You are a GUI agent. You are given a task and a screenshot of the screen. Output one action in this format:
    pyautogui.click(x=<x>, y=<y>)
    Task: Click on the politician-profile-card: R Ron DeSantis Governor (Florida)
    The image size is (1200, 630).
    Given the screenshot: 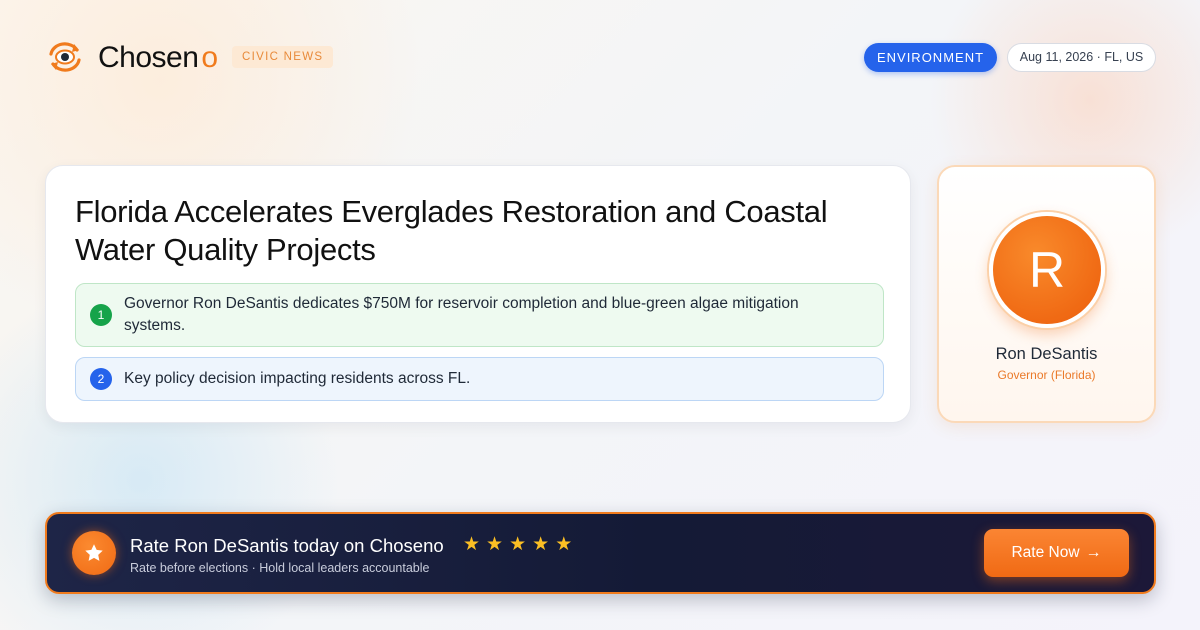 What is the action you would take?
    pyautogui.click(x=1046, y=294)
    